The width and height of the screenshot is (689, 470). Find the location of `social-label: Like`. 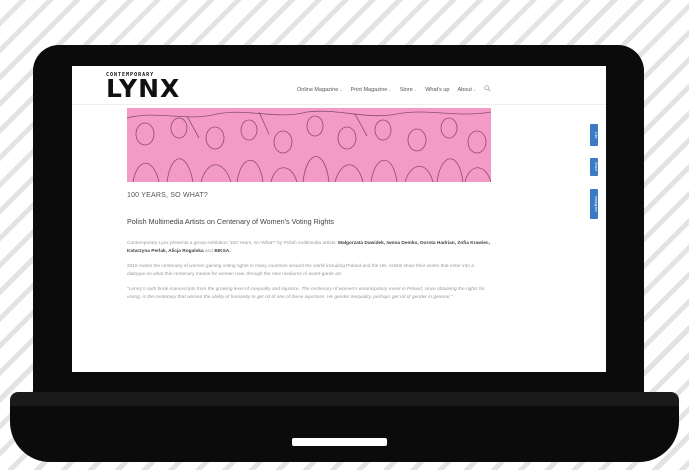

social-label: Like is located at coordinates (596, 135).